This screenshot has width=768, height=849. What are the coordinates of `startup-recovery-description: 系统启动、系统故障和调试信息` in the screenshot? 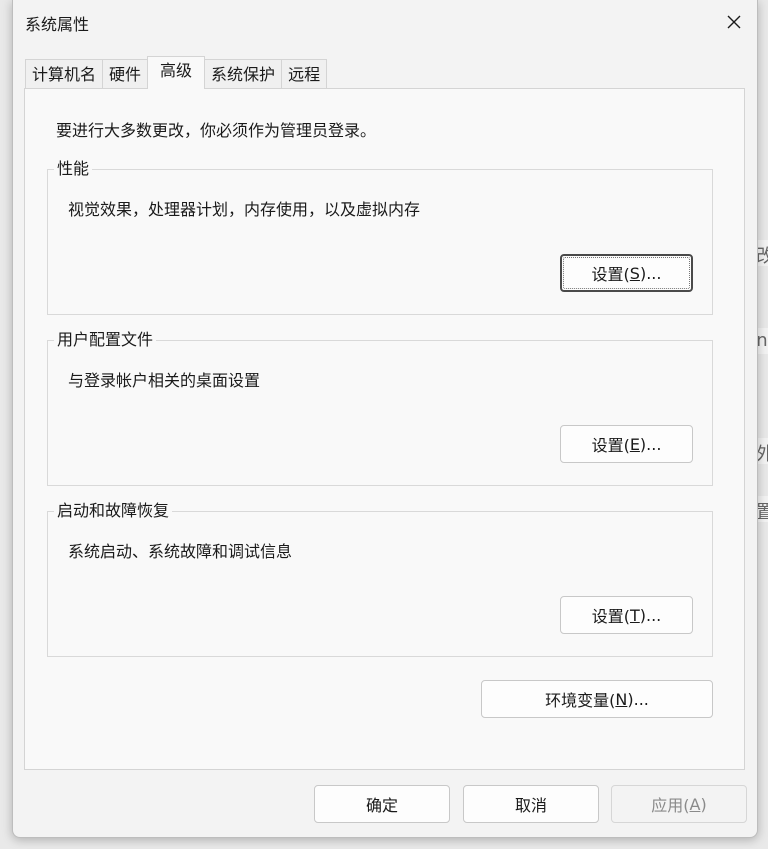 It's located at (180, 551).